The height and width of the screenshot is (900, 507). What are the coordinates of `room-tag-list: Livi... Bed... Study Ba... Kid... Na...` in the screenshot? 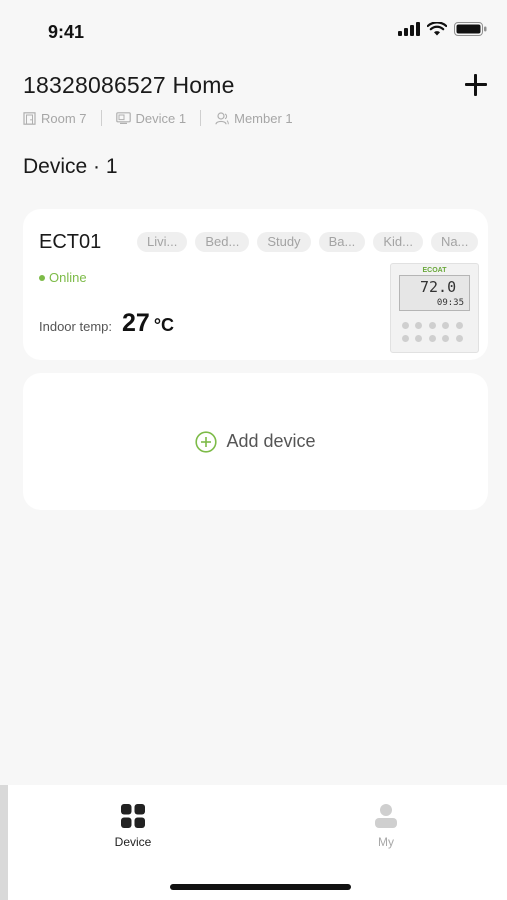 It's located at (309, 242).